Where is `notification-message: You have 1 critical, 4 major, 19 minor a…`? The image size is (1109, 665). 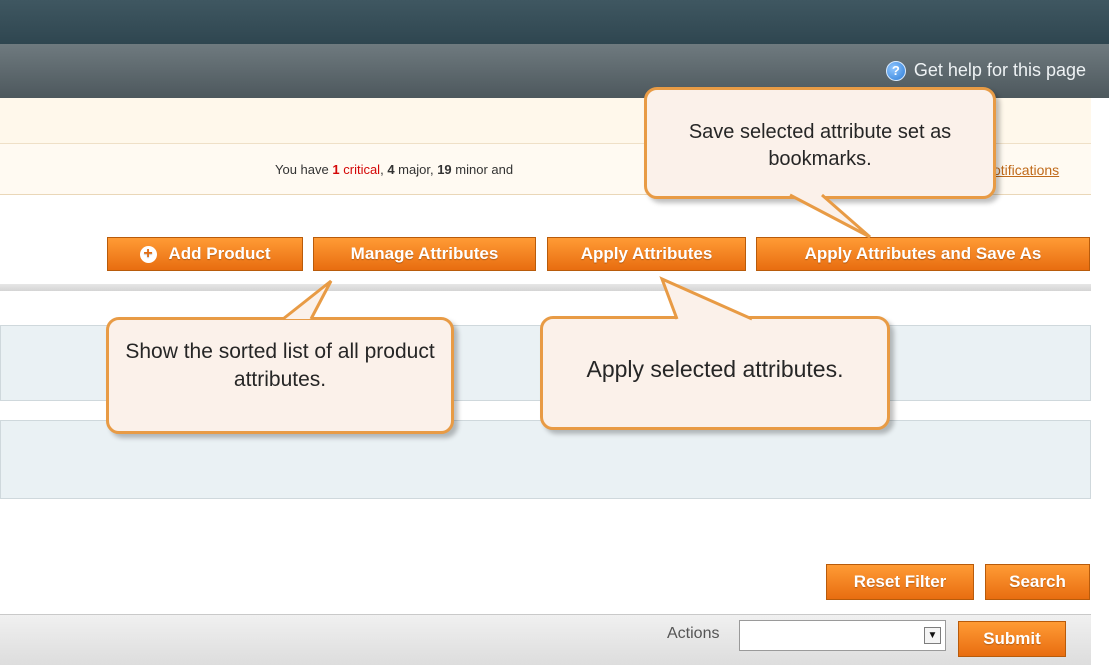
notification-message: You have 1 critical, 4 major, 19 minor a… is located at coordinates (394, 169).